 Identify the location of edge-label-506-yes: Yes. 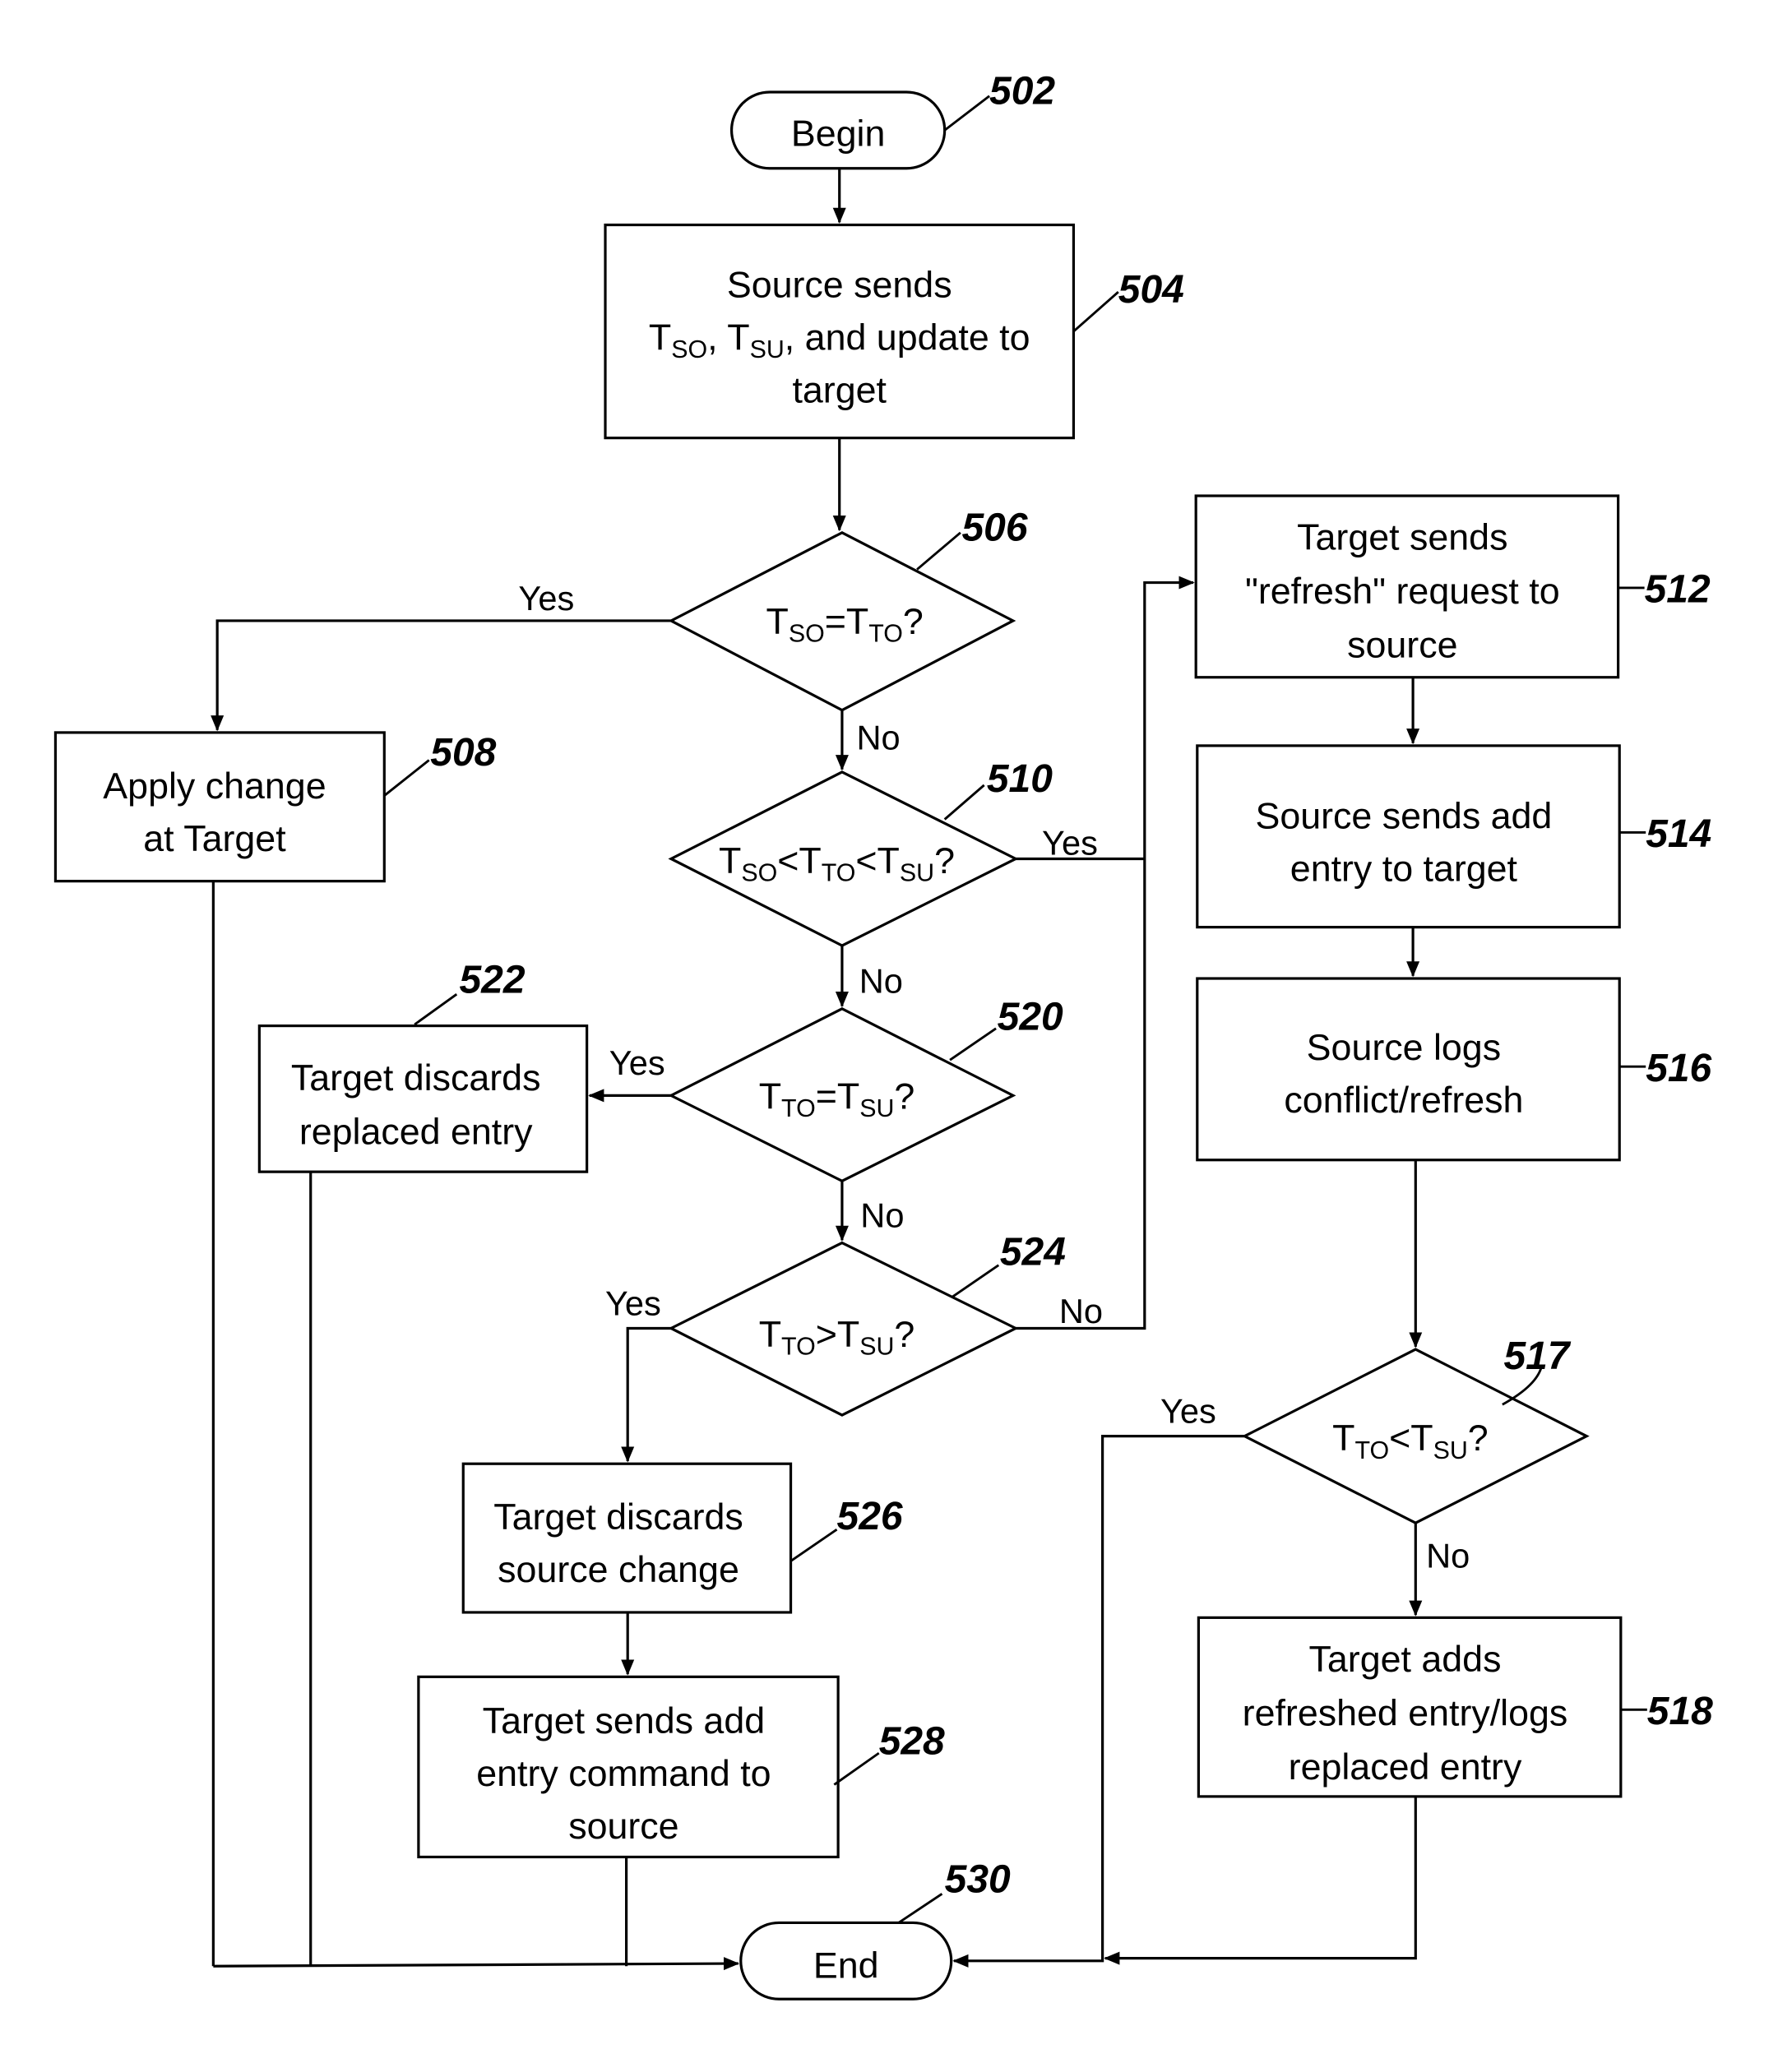
(546, 598).